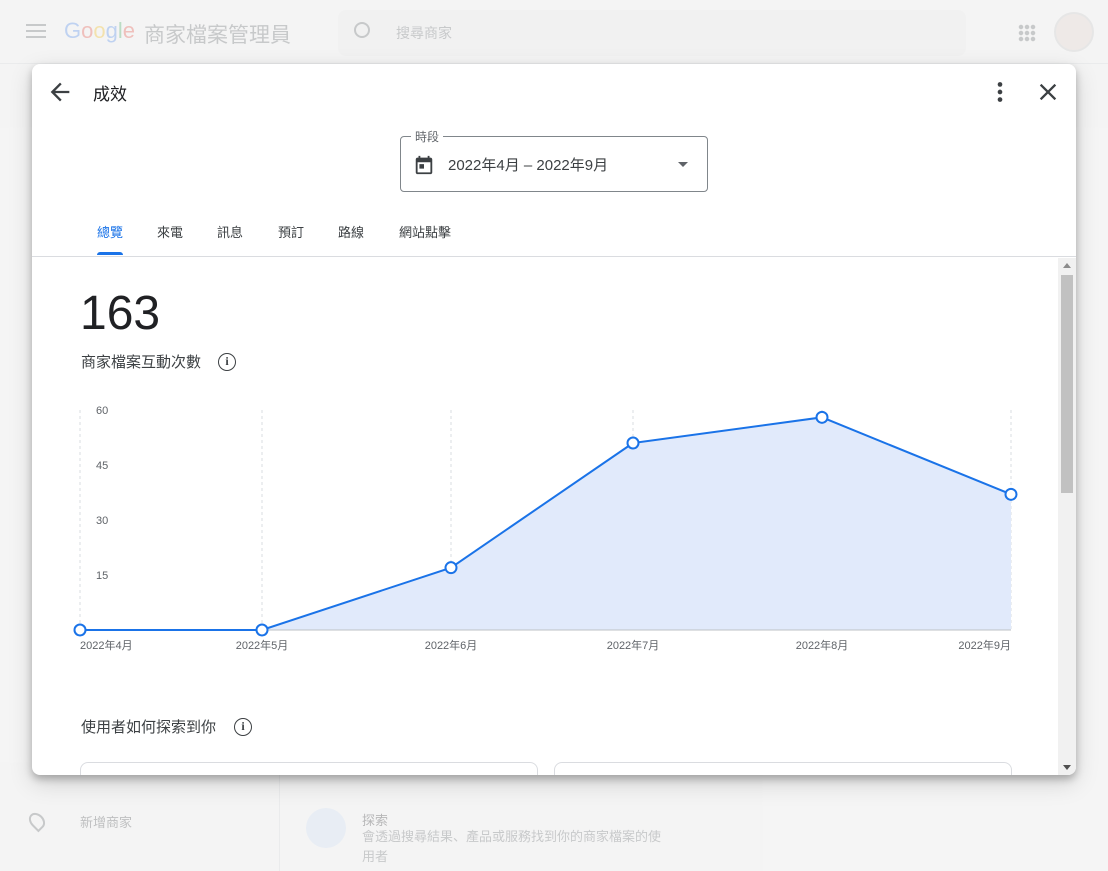 Image resolution: width=1108 pixels, height=871 pixels. I want to click on interactions-label: 商家檔案互動次數, so click(141, 362).